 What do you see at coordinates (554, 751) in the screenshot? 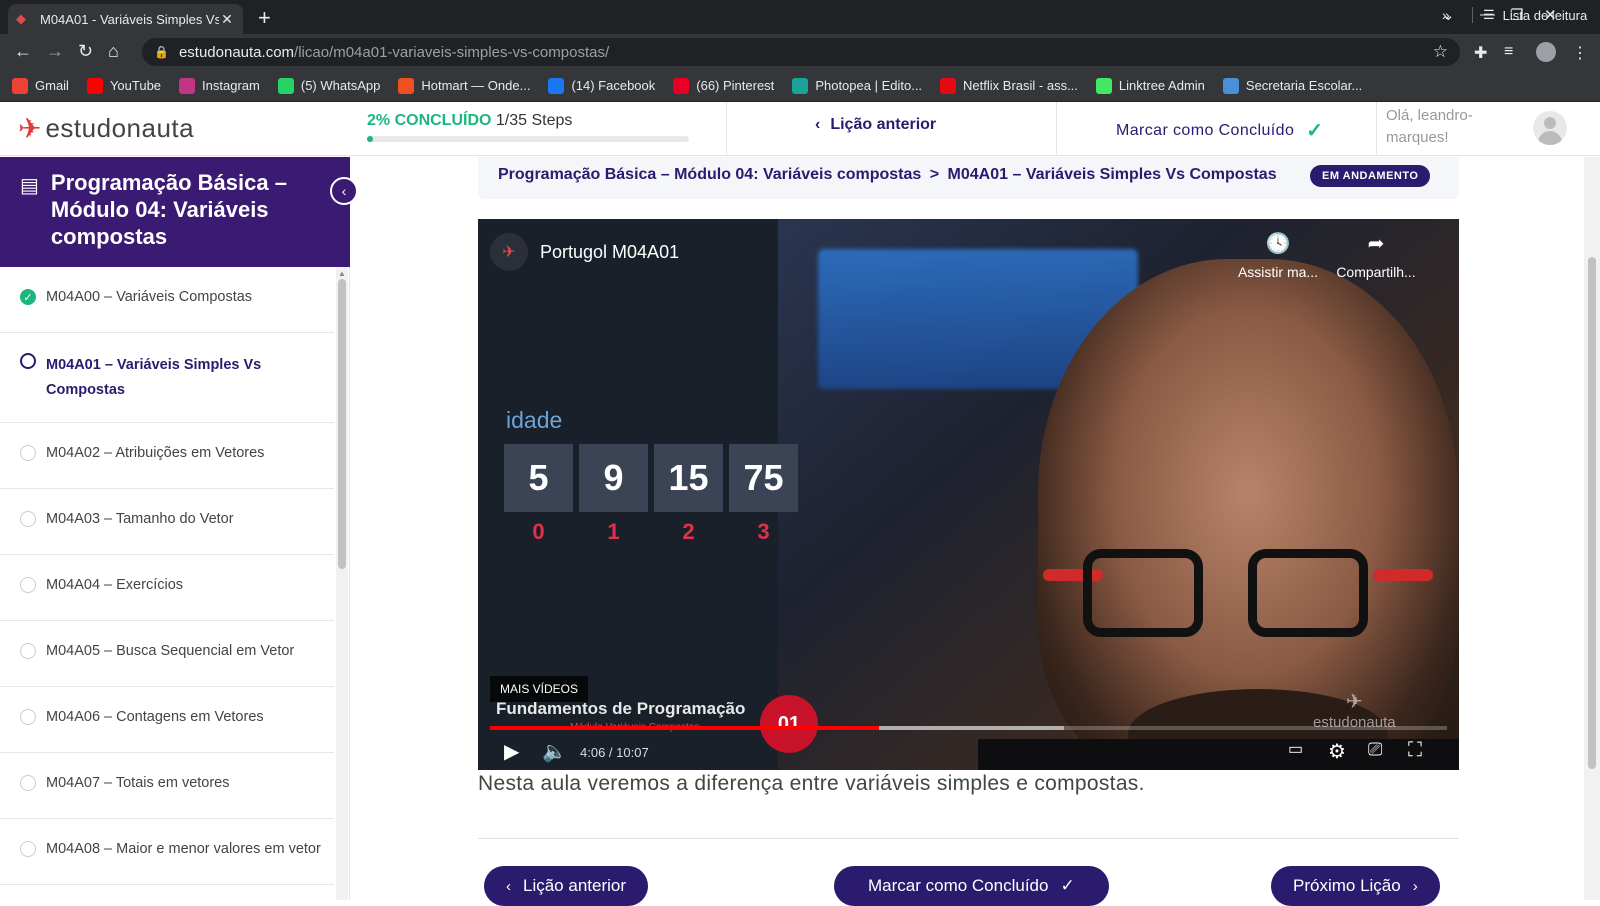
I see `volume-icon: 🔈` at bounding box center [554, 751].